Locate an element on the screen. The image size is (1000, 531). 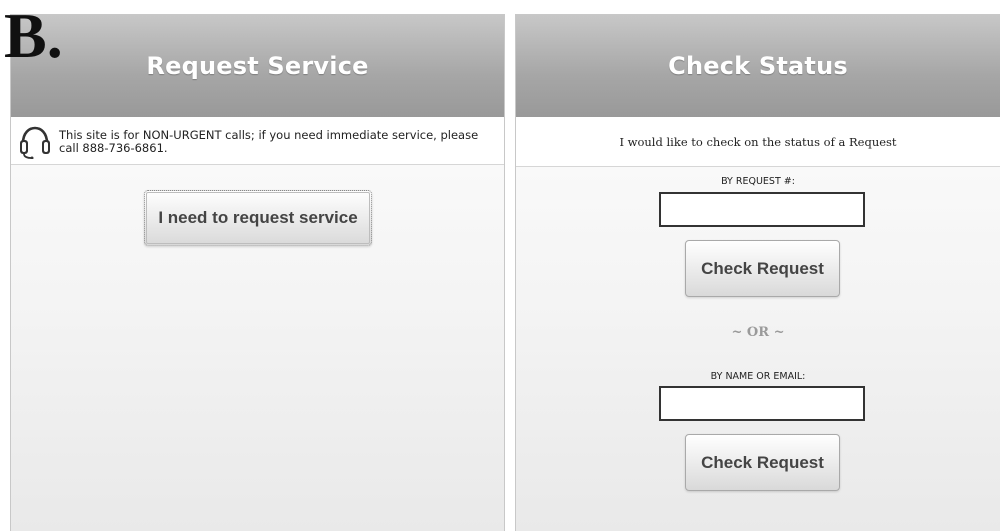
or-separator: ~ OR ~ is located at coordinates (758, 332).